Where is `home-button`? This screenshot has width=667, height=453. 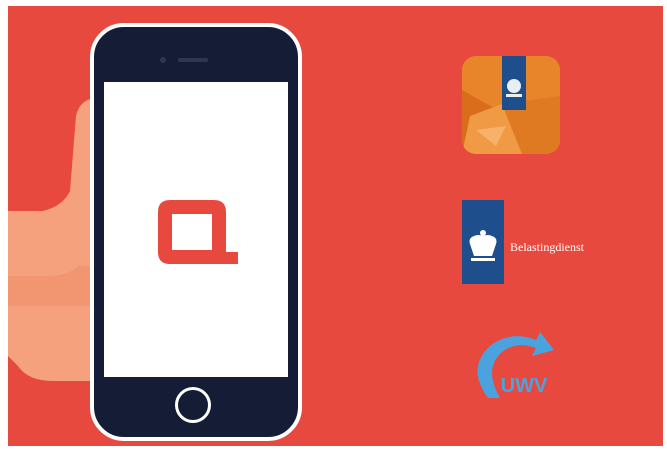 home-button is located at coordinates (193, 405).